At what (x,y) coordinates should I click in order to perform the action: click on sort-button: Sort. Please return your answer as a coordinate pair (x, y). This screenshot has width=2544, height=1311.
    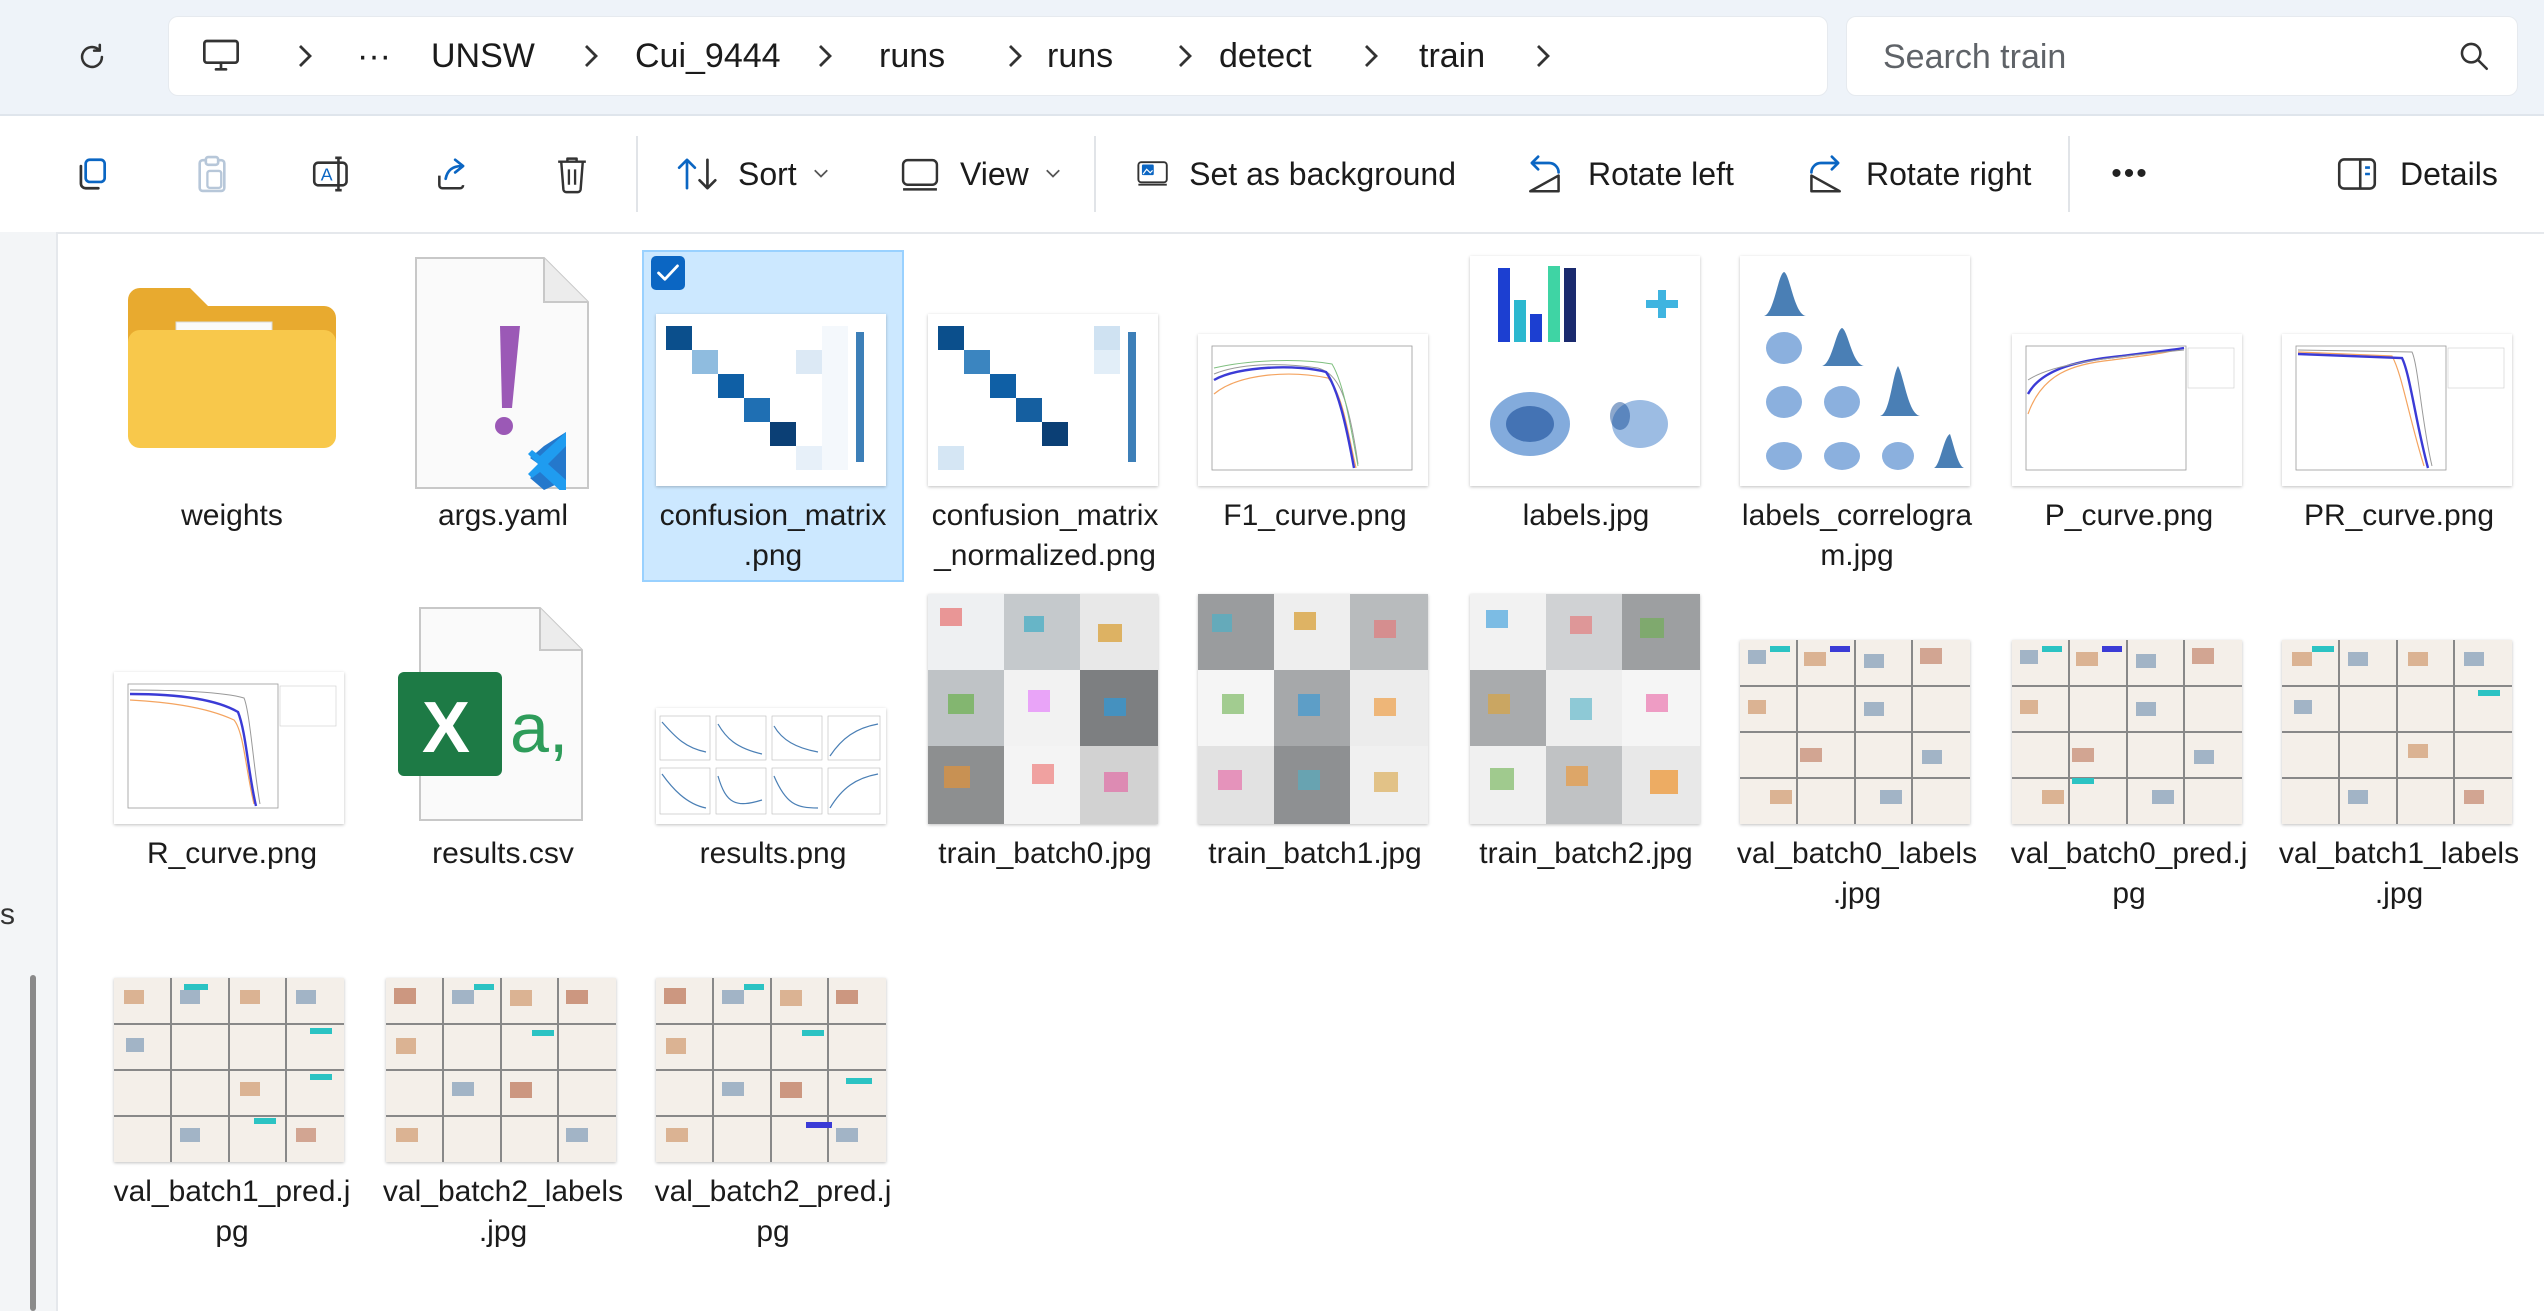
    Looking at the image, I should click on (758, 174).